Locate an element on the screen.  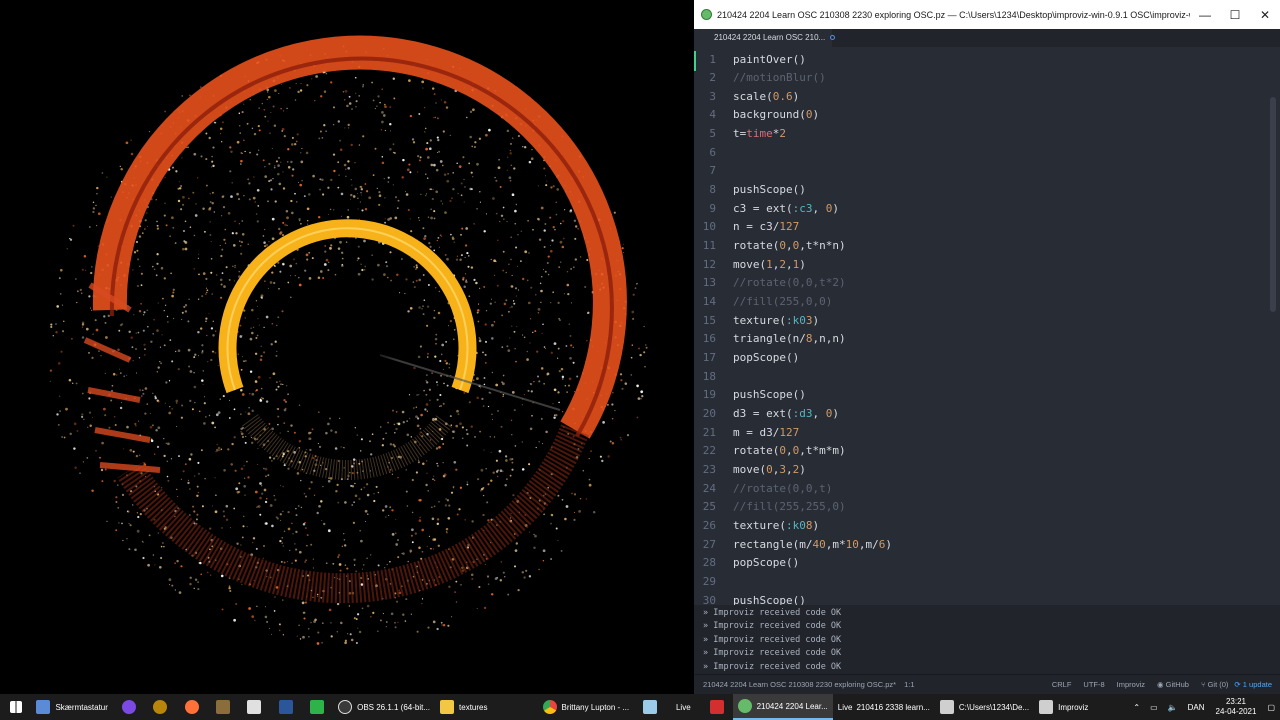
taskbar-pin-cortana is located at coordinates (128, 707).